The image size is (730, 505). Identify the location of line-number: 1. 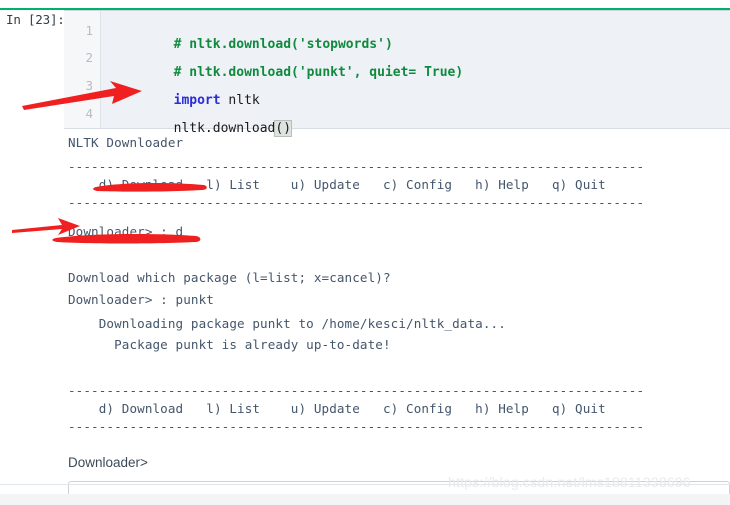
(89, 30).